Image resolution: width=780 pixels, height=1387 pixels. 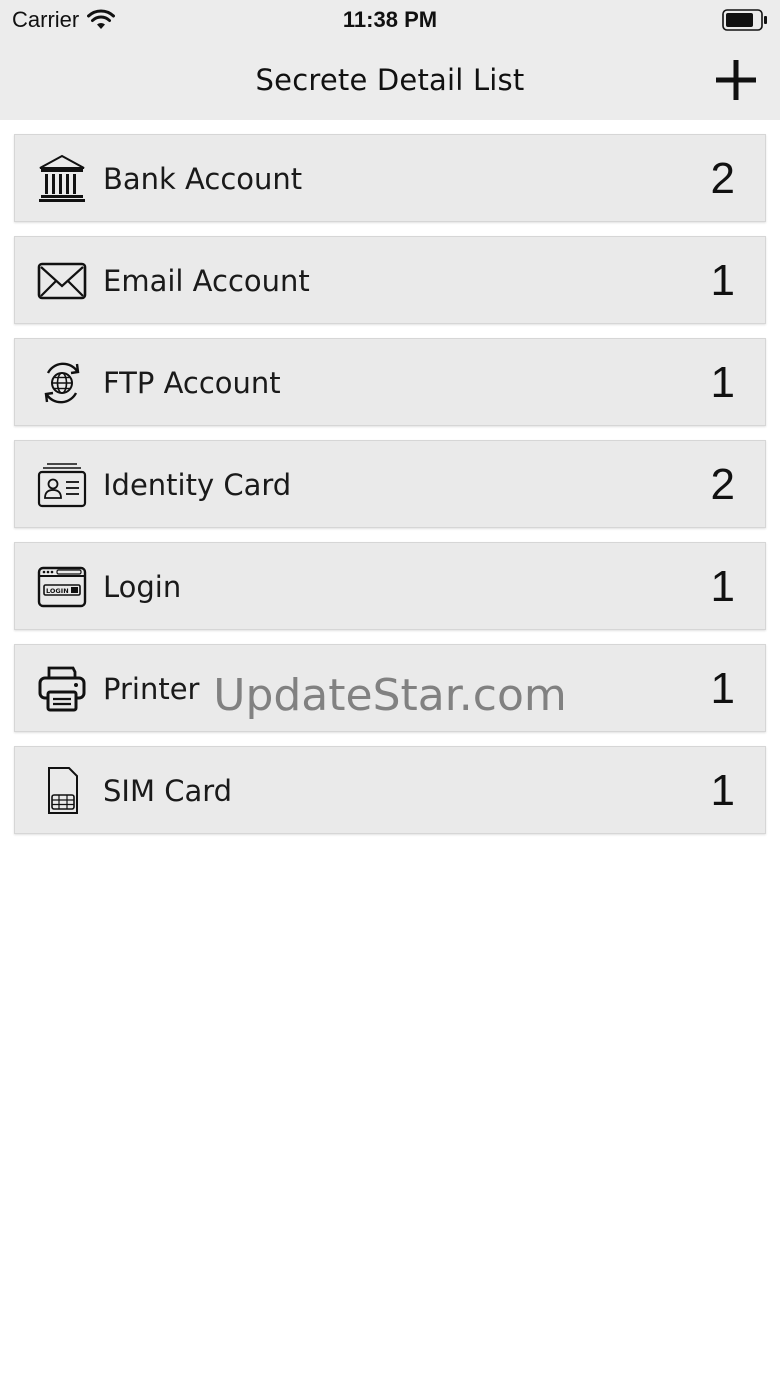 I want to click on plus-icon, so click(x=736, y=80).